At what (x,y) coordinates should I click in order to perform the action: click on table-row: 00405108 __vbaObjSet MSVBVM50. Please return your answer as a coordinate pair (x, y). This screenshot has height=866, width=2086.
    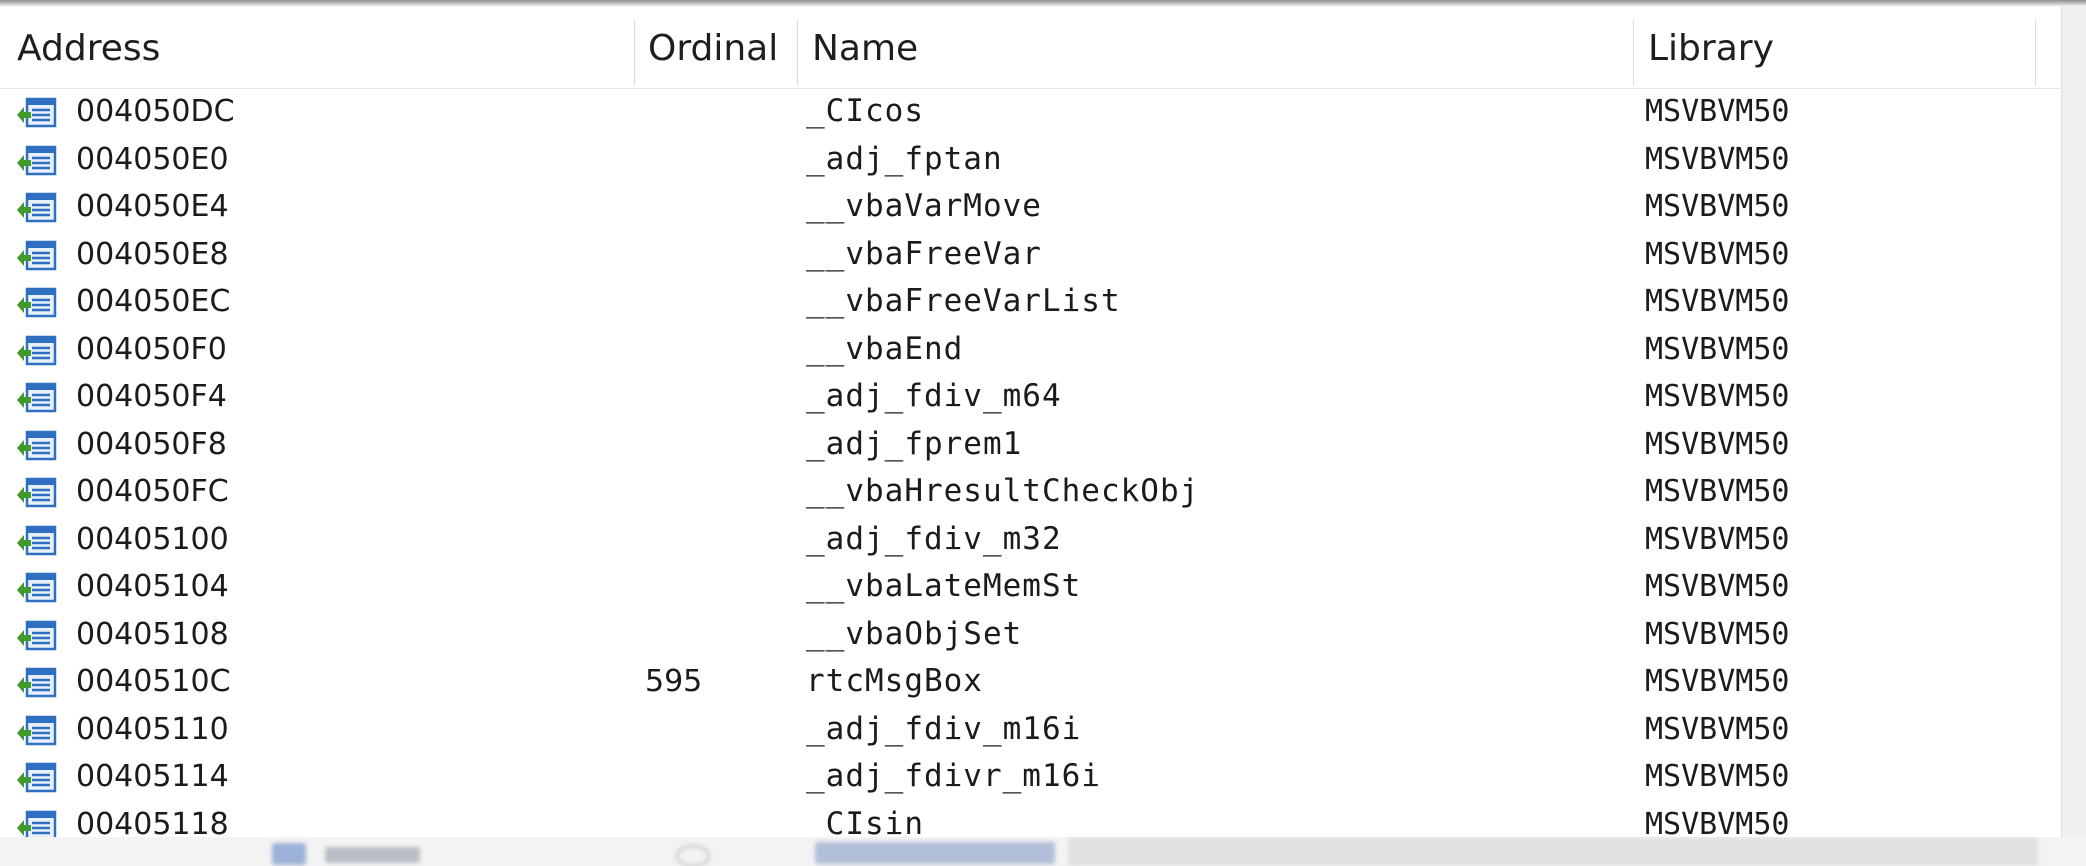
    Looking at the image, I should click on (1030, 635).